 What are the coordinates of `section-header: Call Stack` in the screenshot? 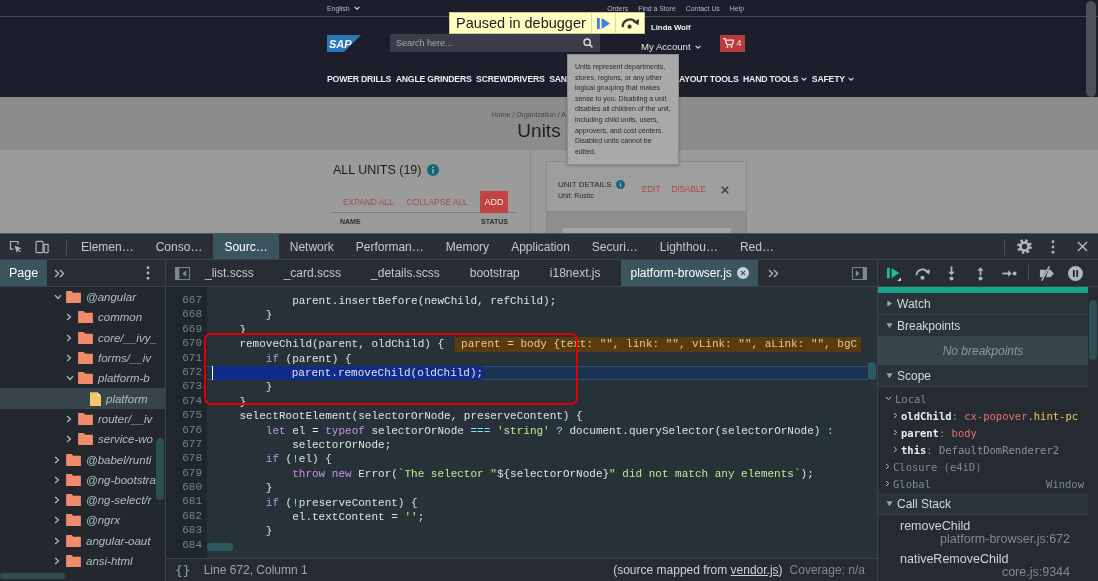 It's located at (983, 504).